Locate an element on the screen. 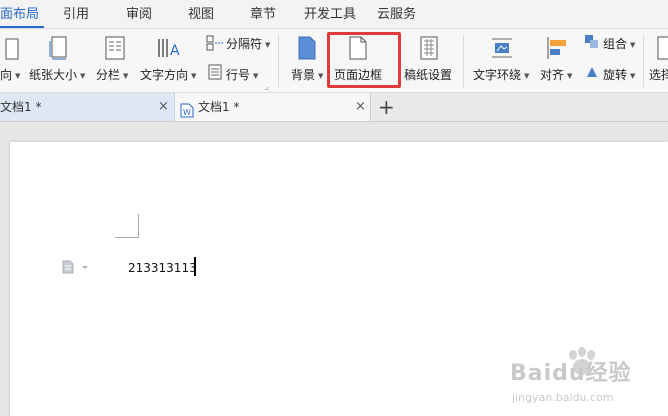 Image resolution: width=668 pixels, height=416 pixels. line-number-button: 行号 ▼ is located at coordinates (242, 74).